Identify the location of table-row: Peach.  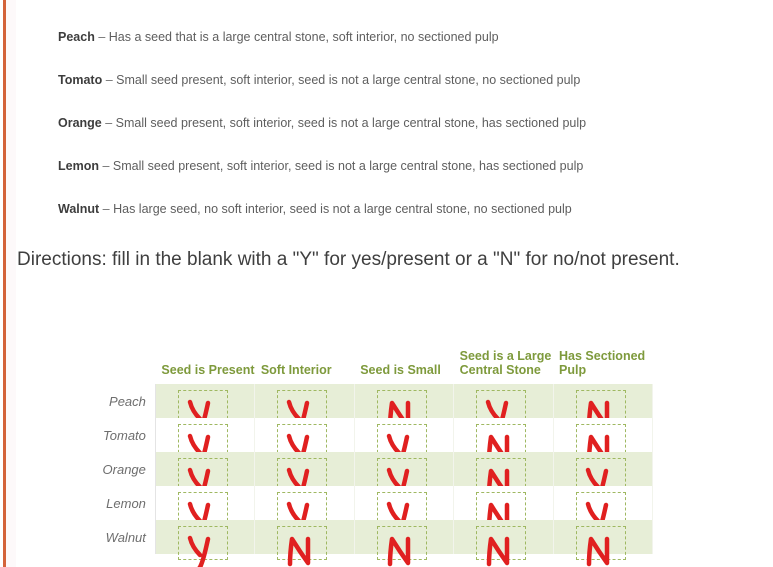
(355, 410).